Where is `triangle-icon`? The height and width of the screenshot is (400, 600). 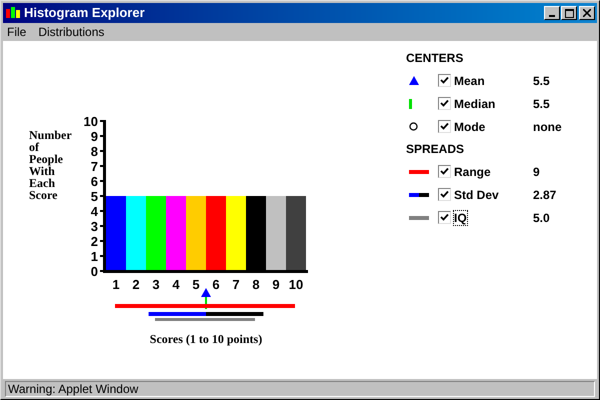
triangle-icon is located at coordinates (414, 80).